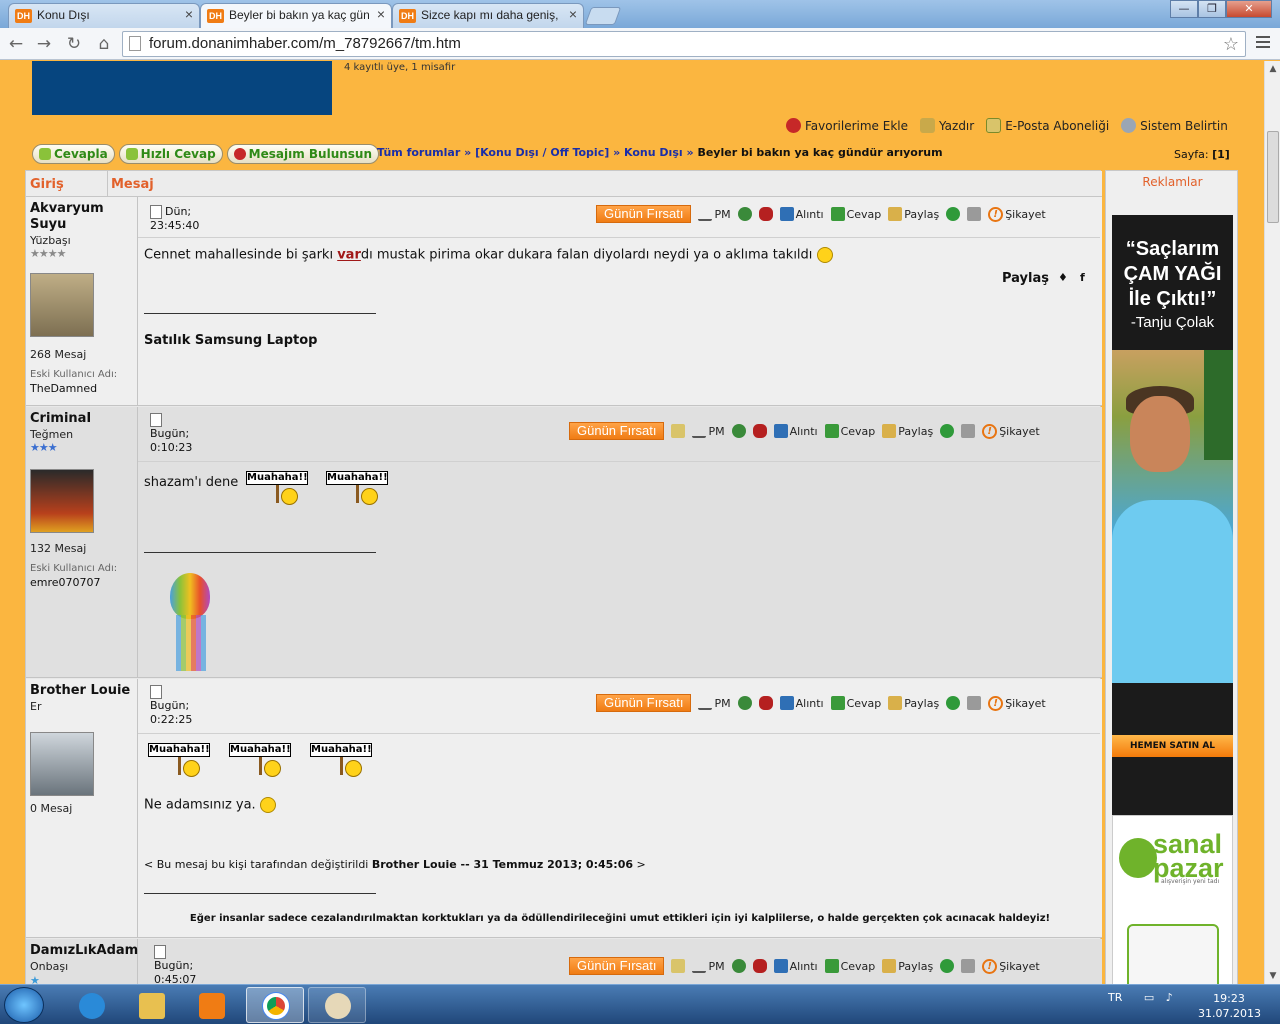 The width and height of the screenshot is (1280, 1024). What do you see at coordinates (349, 255) in the screenshot?
I see `inline-ad-link: var` at bounding box center [349, 255].